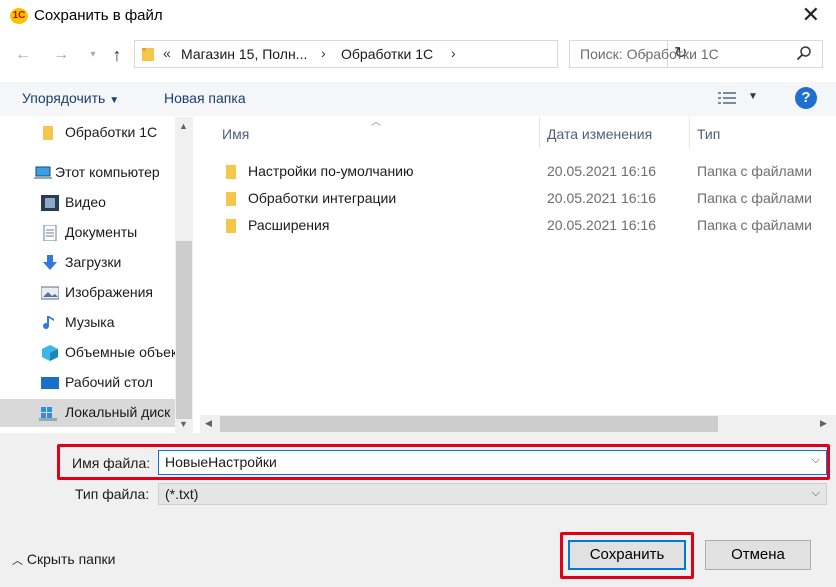 The image size is (836, 587). Describe the element at coordinates (51, 233) in the screenshot. I see `documents-icon` at that location.